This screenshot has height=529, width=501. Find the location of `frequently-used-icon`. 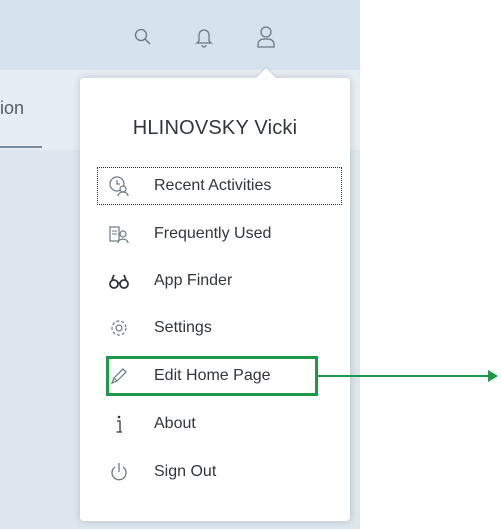

frequently-used-icon is located at coordinates (119, 234).